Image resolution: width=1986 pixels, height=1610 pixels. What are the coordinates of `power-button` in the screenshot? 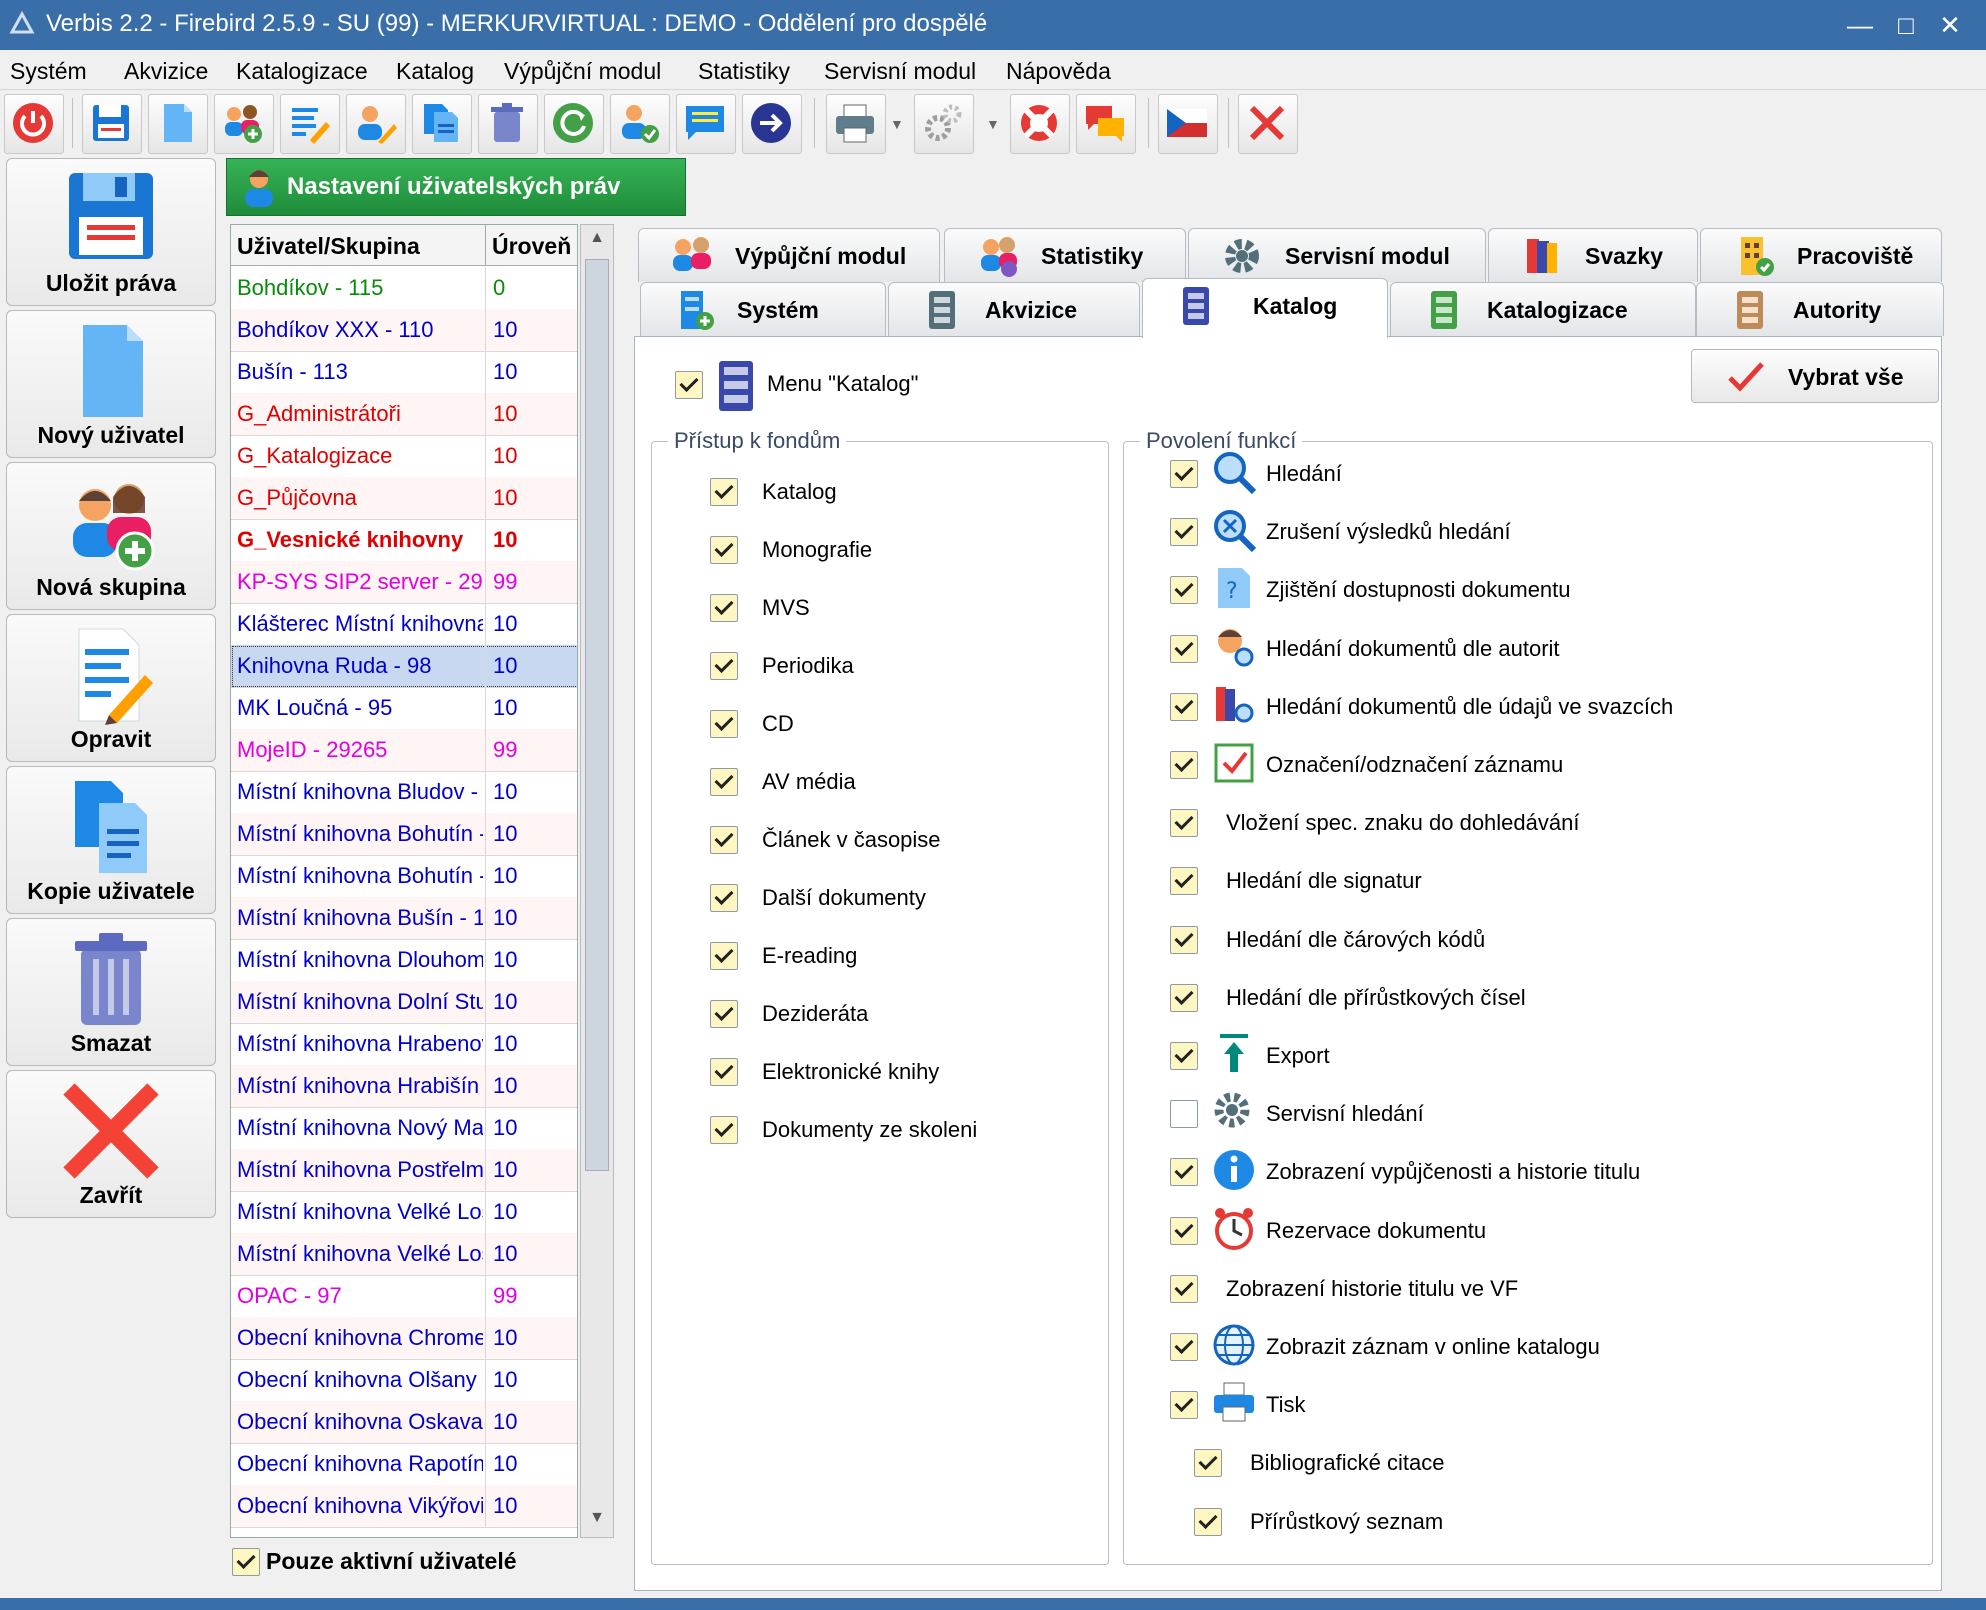 It's located at (34, 124).